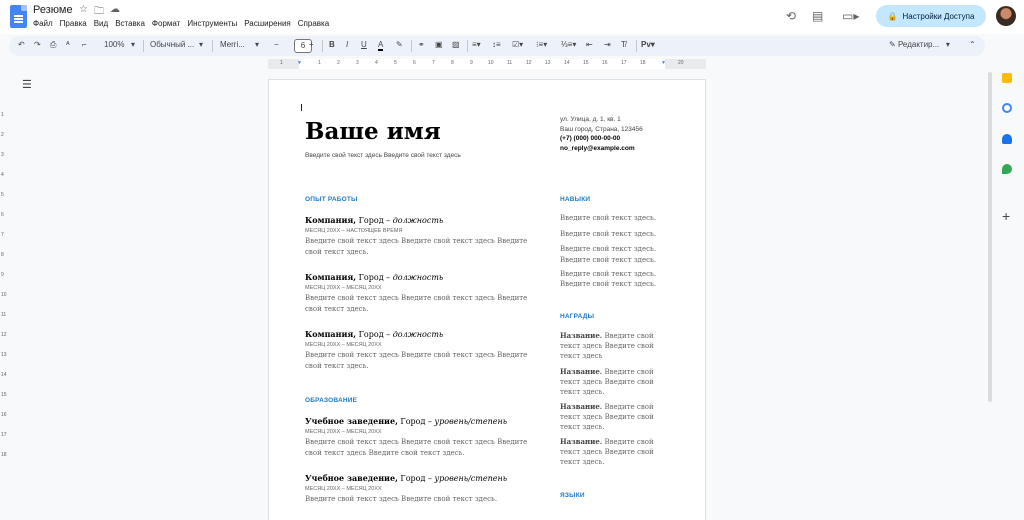 Image resolution: width=1024 pixels, height=520 pixels. What do you see at coordinates (27, 84) in the screenshot?
I see `document-outline-icon: ☰` at bounding box center [27, 84].